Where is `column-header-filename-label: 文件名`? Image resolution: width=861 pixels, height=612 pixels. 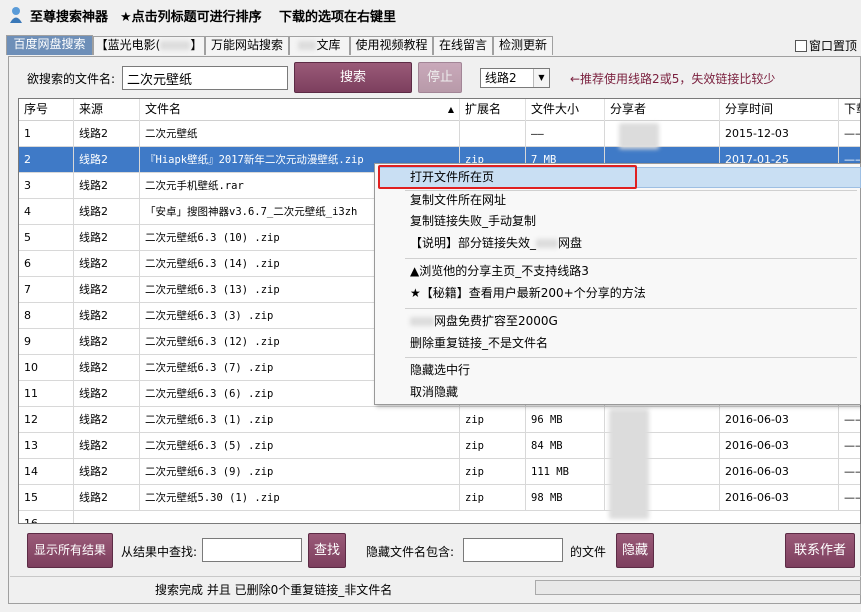
column-header-filename-label: 文件名 is located at coordinates (163, 109).